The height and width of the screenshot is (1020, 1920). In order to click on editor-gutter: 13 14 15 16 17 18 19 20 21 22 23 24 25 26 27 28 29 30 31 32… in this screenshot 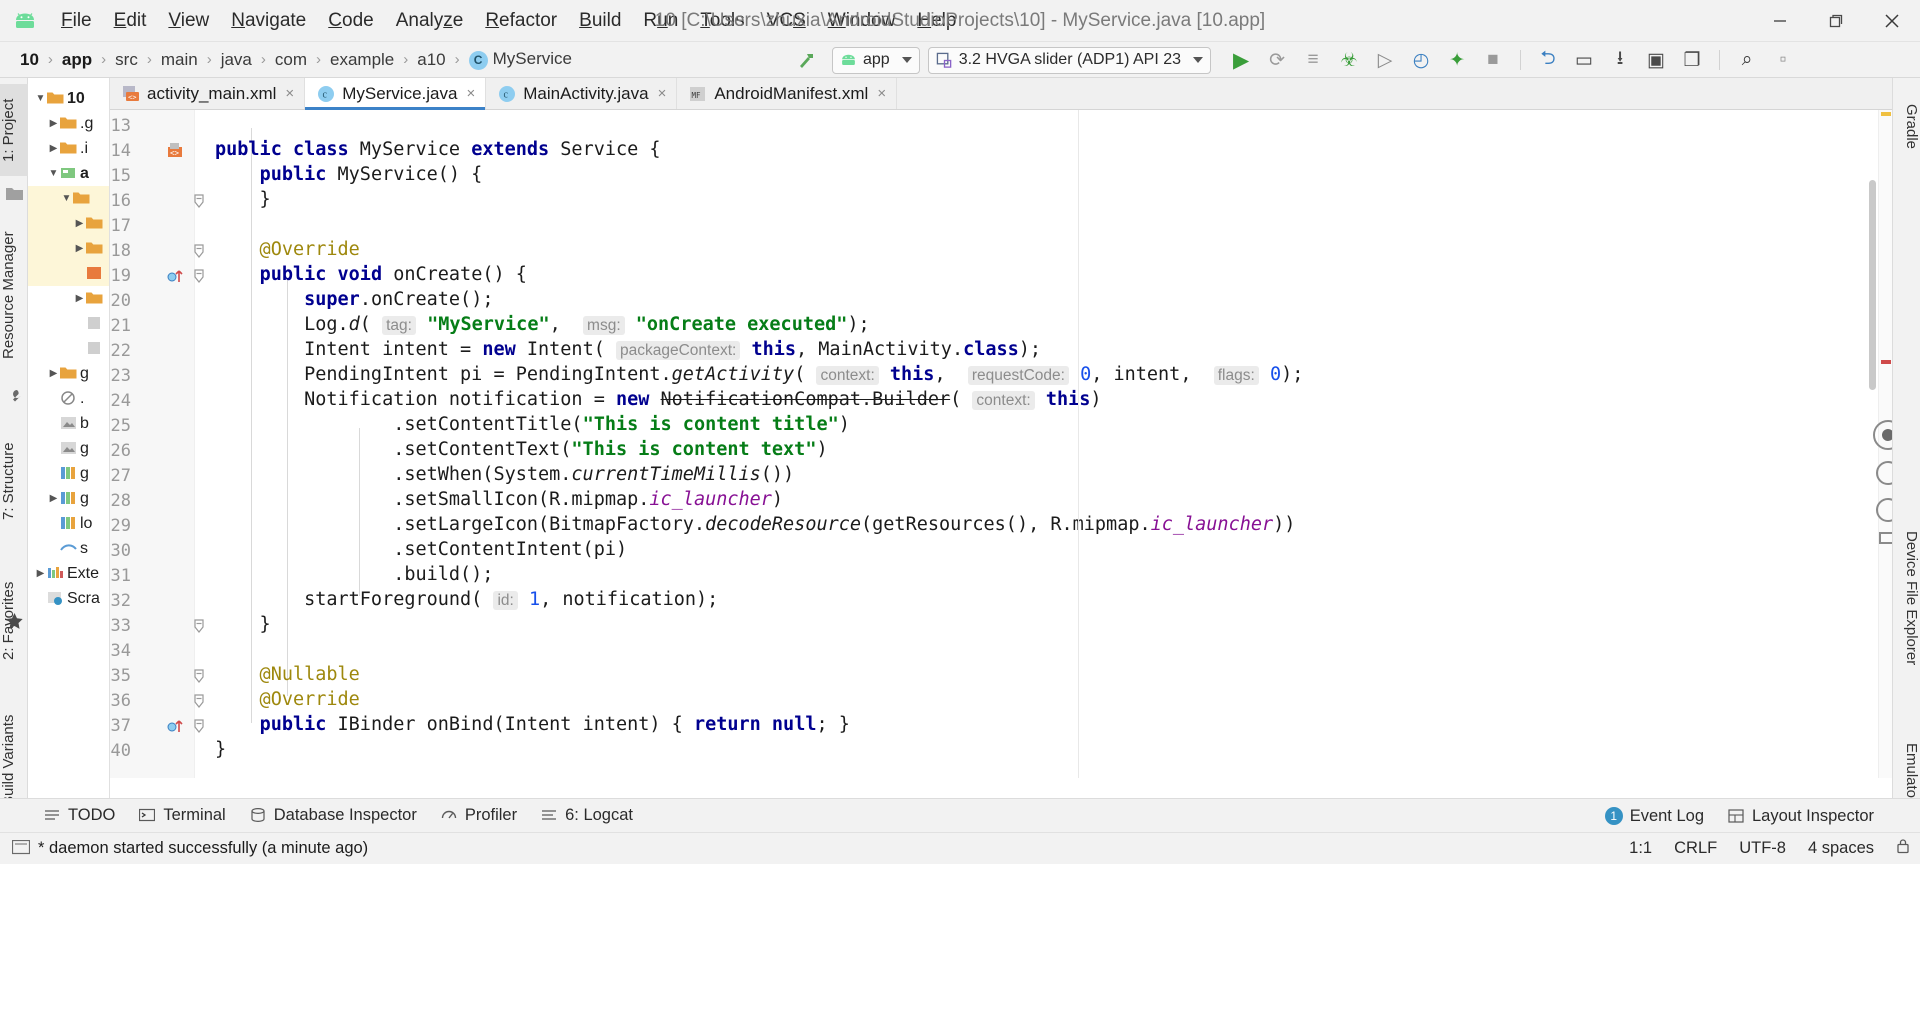, I will do `click(157, 444)`.